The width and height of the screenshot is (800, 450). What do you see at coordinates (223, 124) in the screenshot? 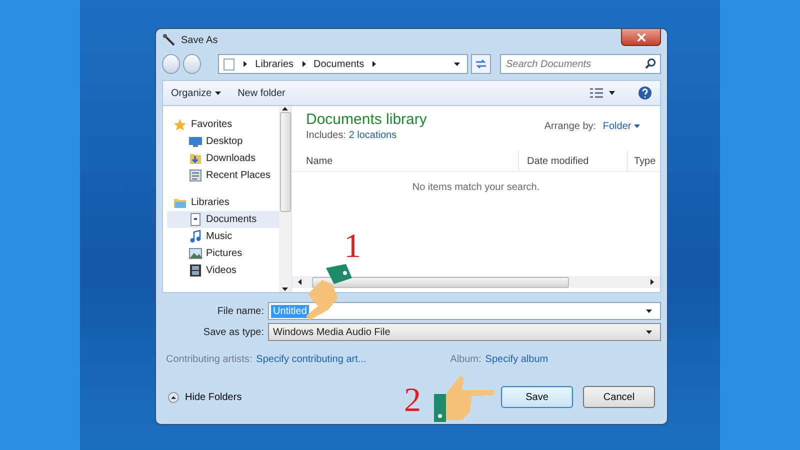
I see `sidebar-group: Favorites` at bounding box center [223, 124].